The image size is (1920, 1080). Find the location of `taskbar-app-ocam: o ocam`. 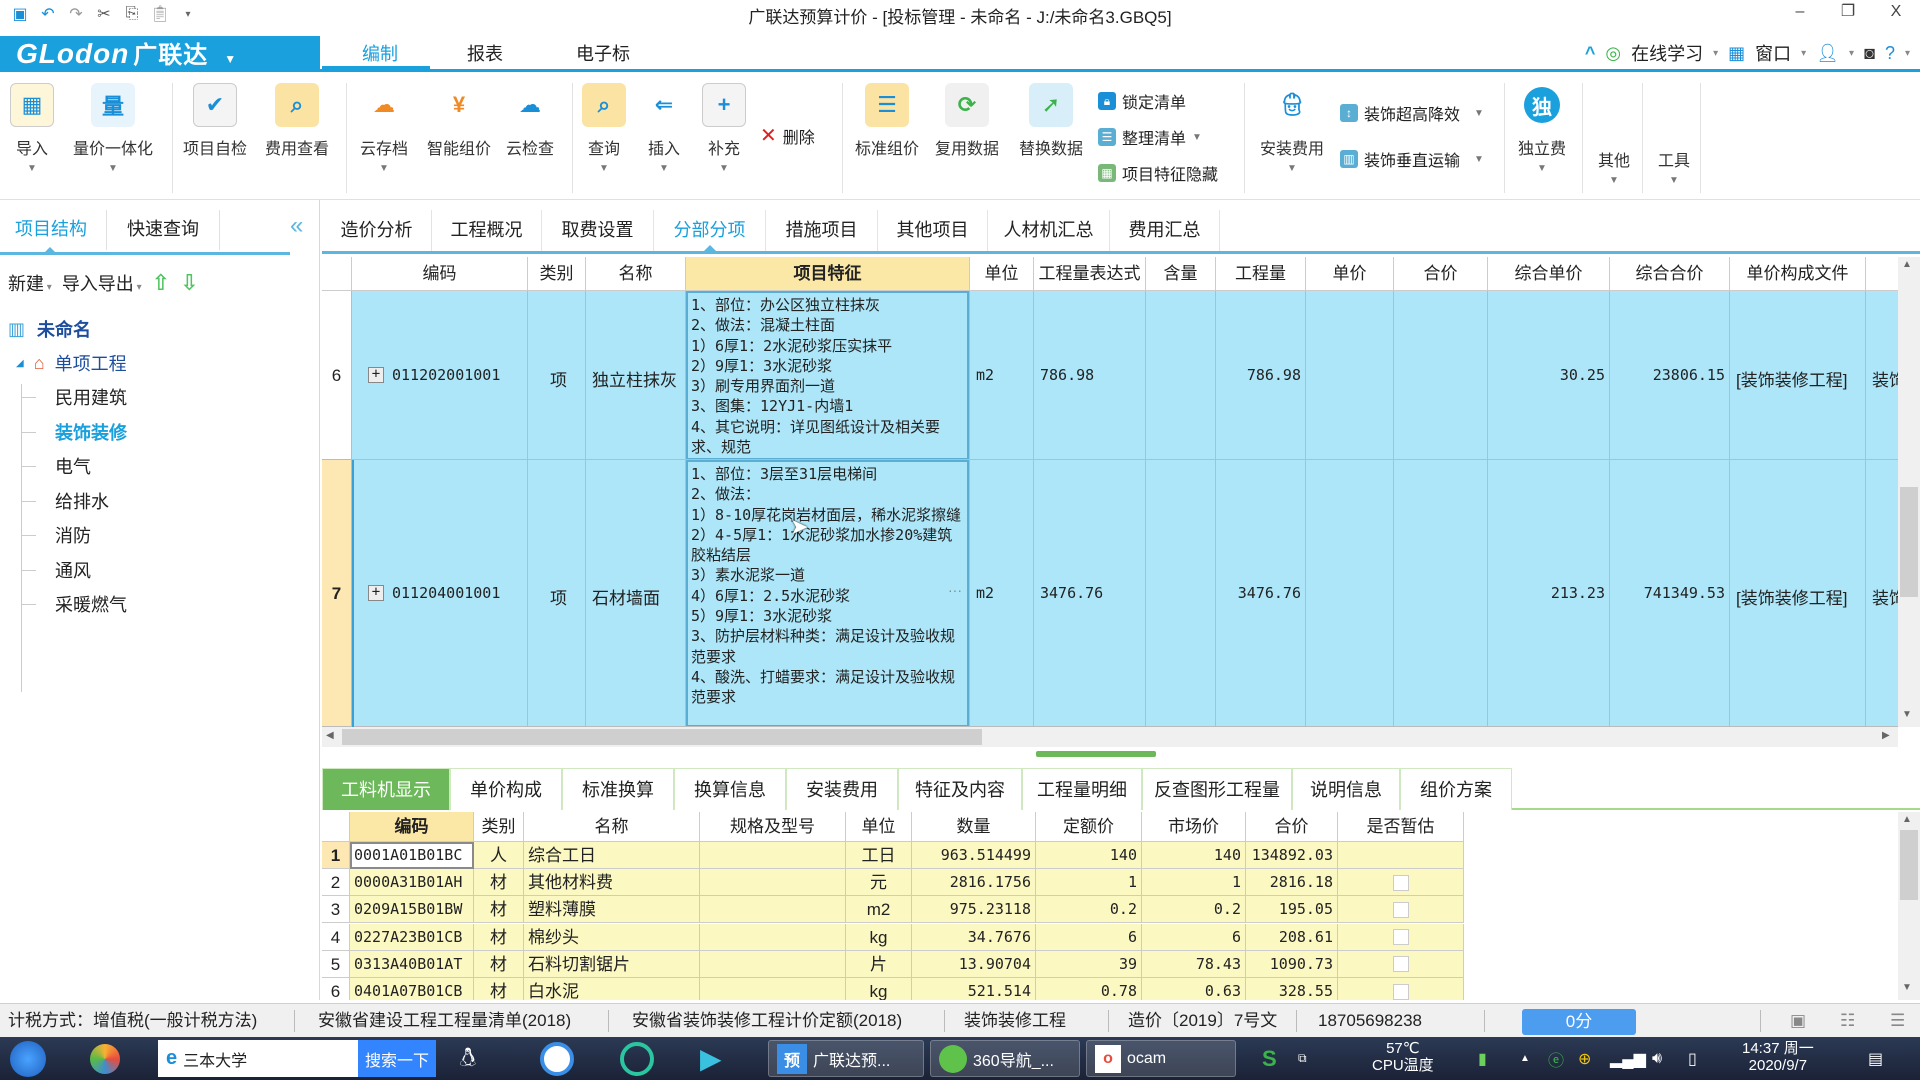

taskbar-app-ocam: o ocam is located at coordinates (1161, 1058).